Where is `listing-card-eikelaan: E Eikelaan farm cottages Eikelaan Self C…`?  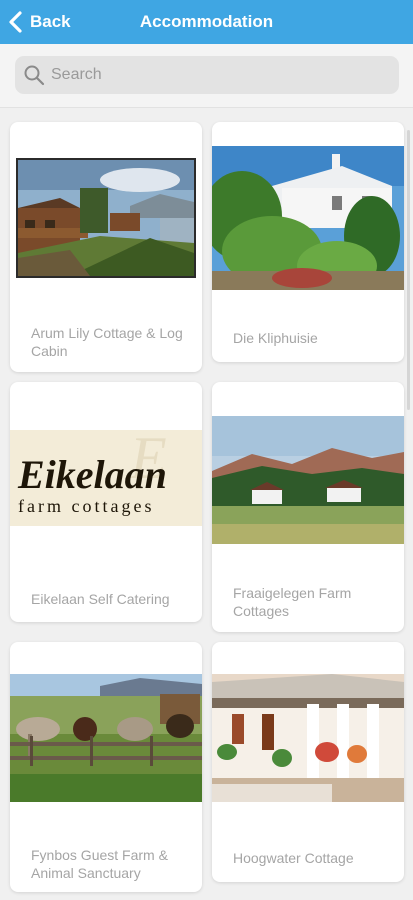 listing-card-eikelaan: E Eikelaan farm cottages Eikelaan Self C… is located at coordinates (106, 502).